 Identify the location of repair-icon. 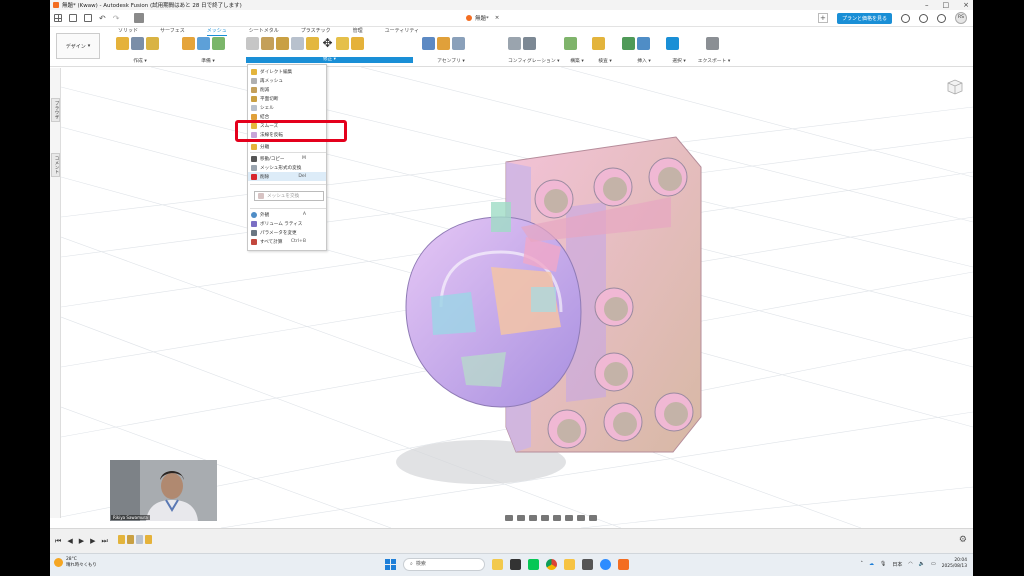
(203, 43).